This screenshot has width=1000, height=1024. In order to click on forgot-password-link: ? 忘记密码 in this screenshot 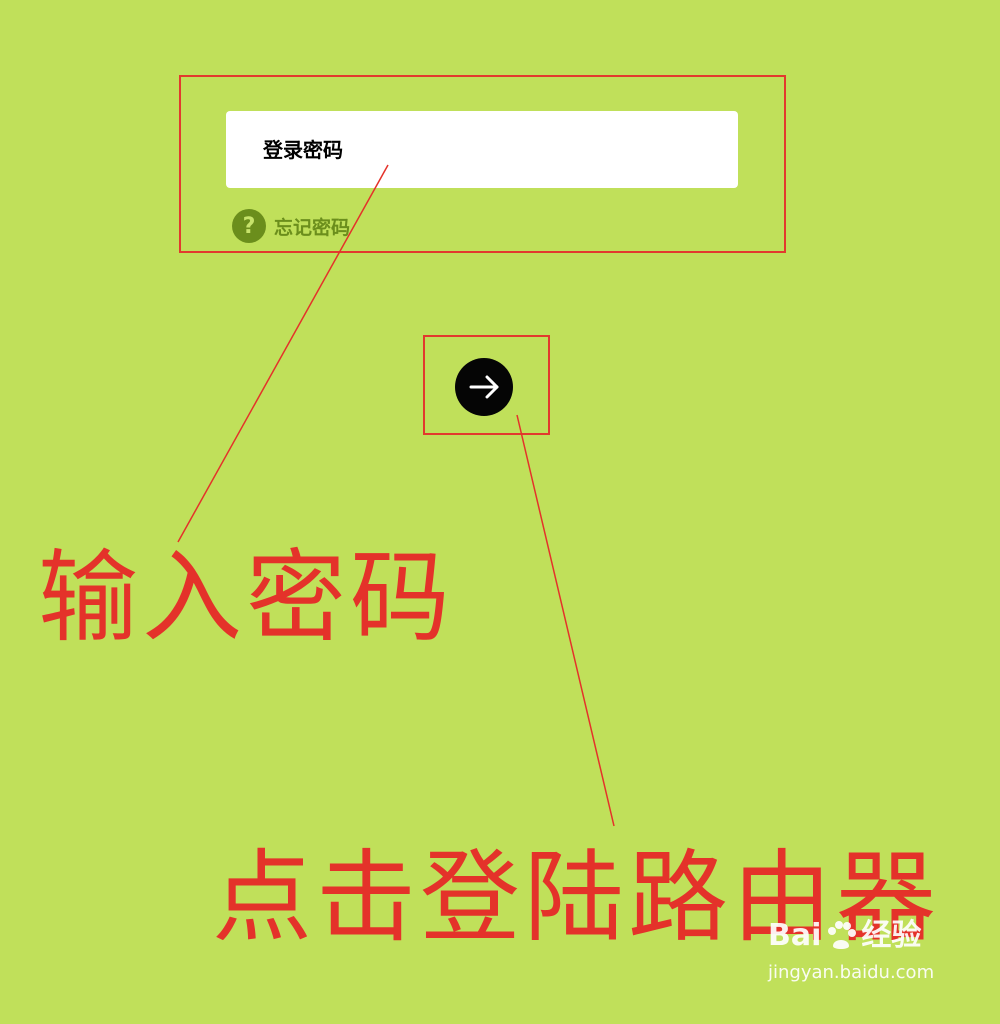, I will do `click(291, 226)`.